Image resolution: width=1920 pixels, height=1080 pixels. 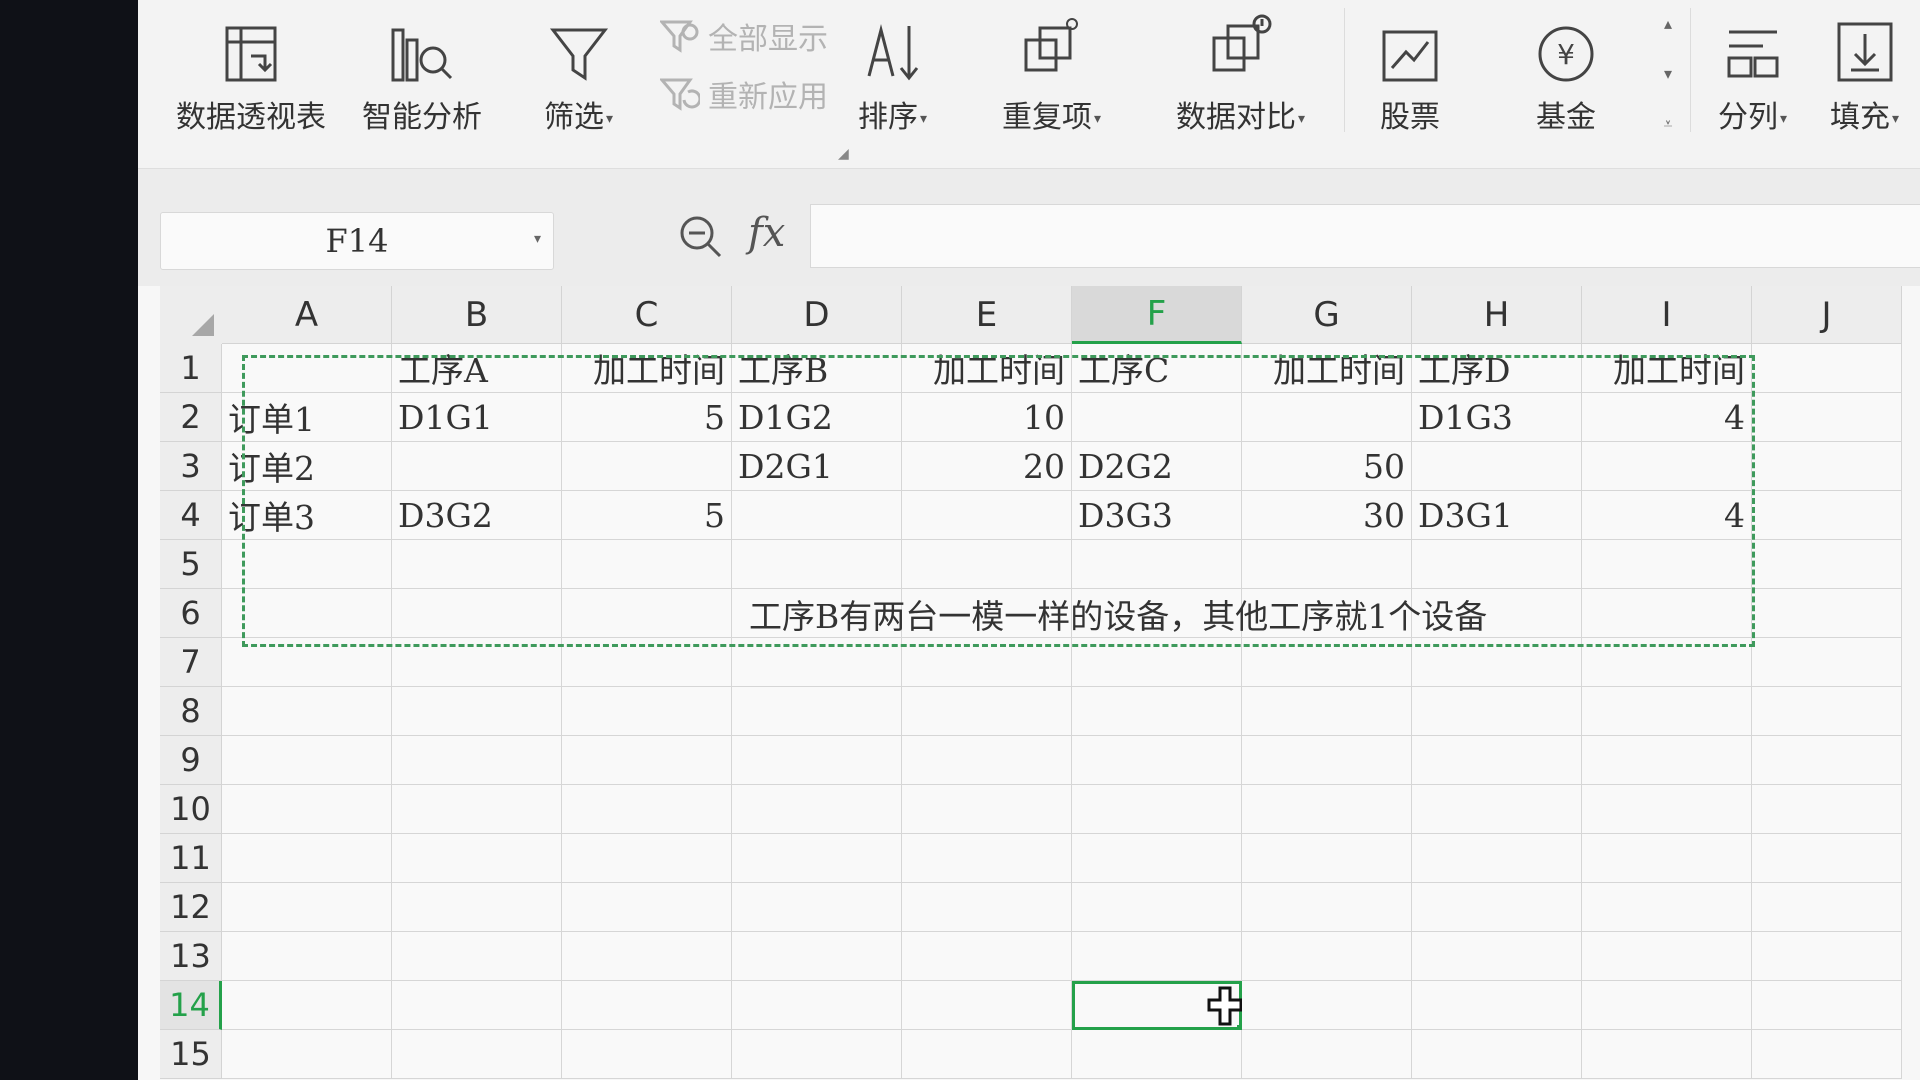 What do you see at coordinates (1667, 662) in the screenshot?
I see `cell-i7` at bounding box center [1667, 662].